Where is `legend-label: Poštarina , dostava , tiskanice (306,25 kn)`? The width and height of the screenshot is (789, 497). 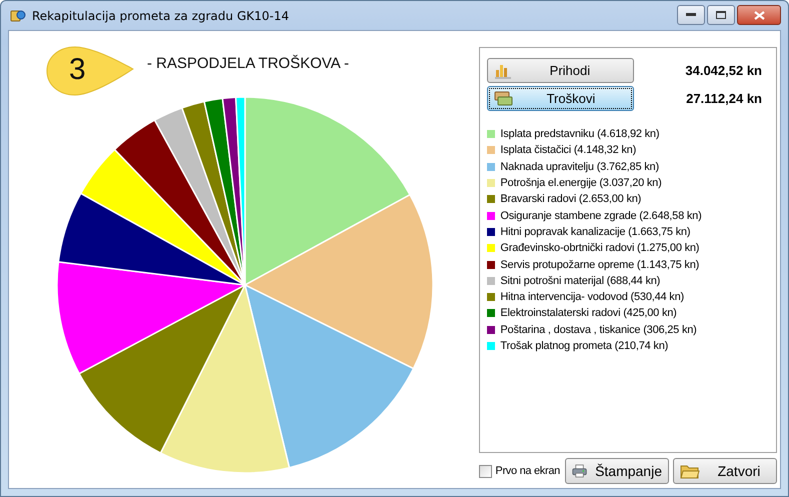 legend-label: Poštarina , dostava , tiskanice (306,25 kn) is located at coordinates (598, 330).